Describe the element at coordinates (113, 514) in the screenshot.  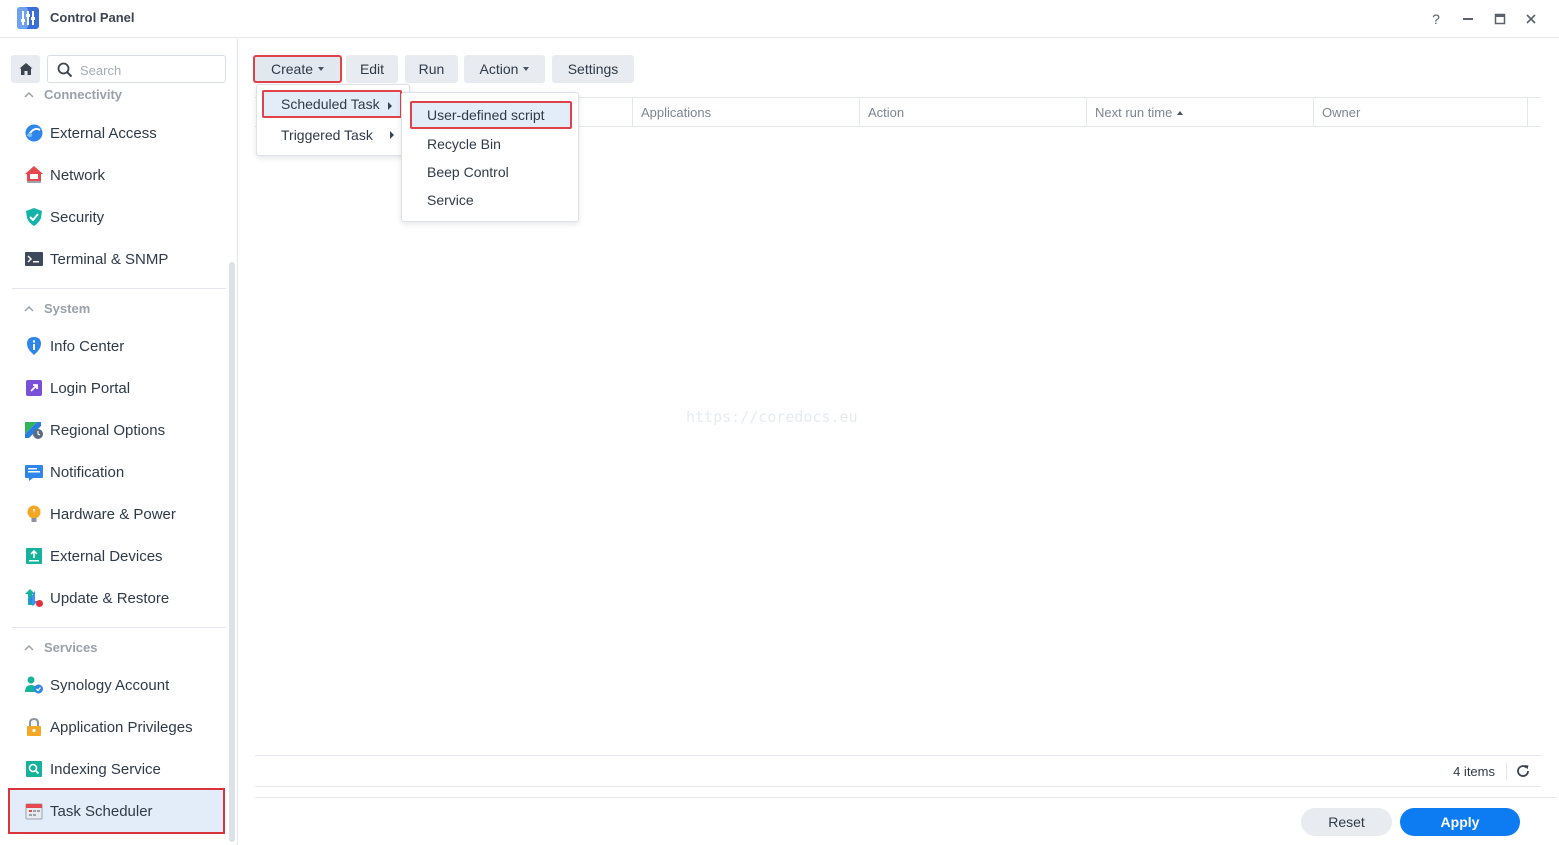
I see `sidebar-item-label: Hardware & Power` at that location.